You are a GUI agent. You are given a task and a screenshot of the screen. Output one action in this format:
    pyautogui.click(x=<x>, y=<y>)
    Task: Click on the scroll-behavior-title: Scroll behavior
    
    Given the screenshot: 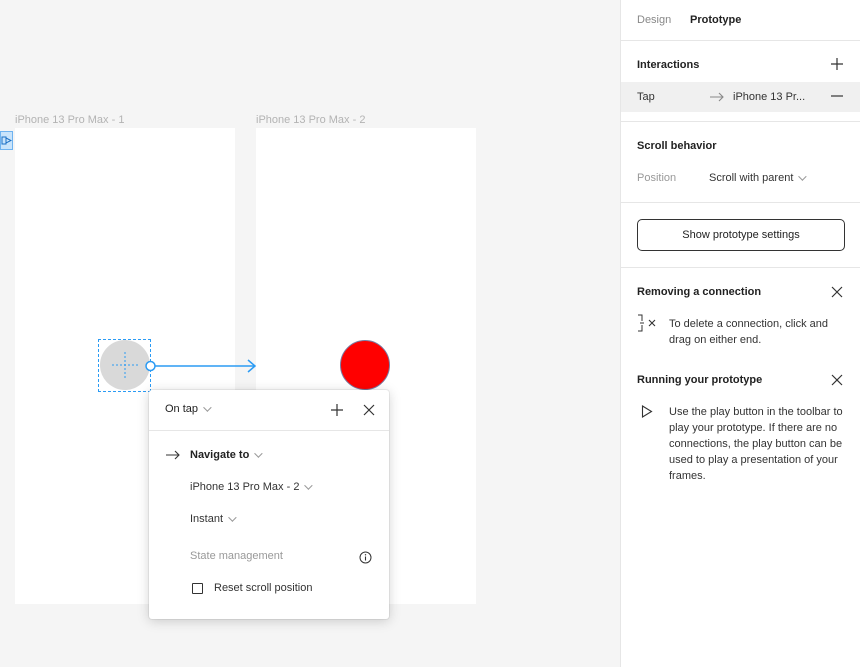 What is the action you would take?
    pyautogui.click(x=677, y=146)
    